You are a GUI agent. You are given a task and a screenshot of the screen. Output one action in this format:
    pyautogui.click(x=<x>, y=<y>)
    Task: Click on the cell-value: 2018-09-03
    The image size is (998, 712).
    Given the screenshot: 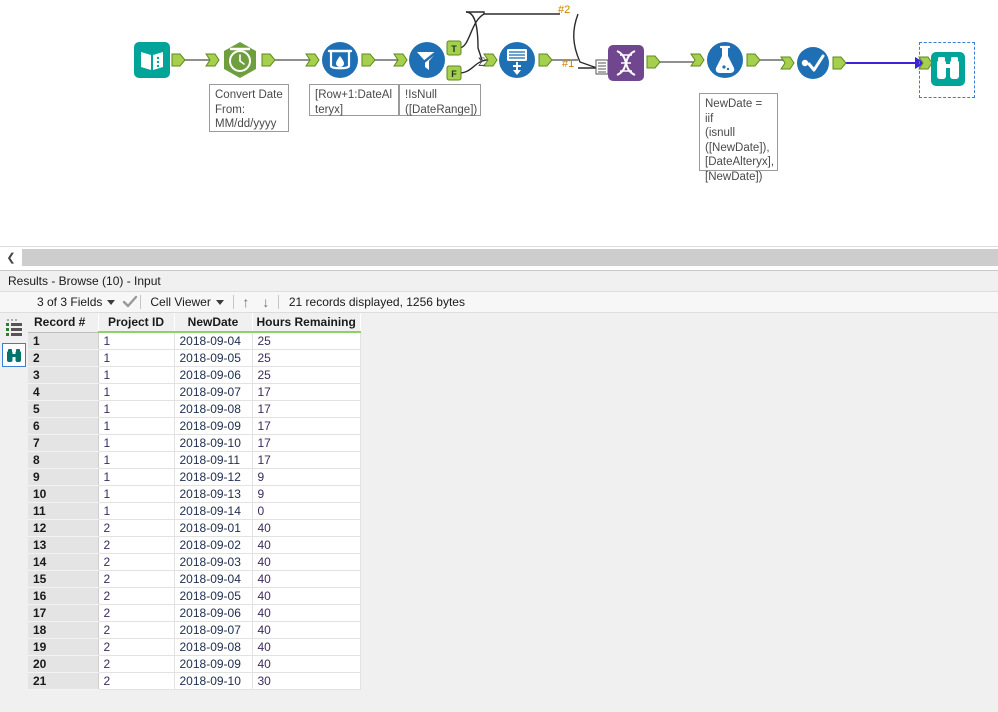 What is the action you would take?
    pyautogui.click(x=213, y=562)
    